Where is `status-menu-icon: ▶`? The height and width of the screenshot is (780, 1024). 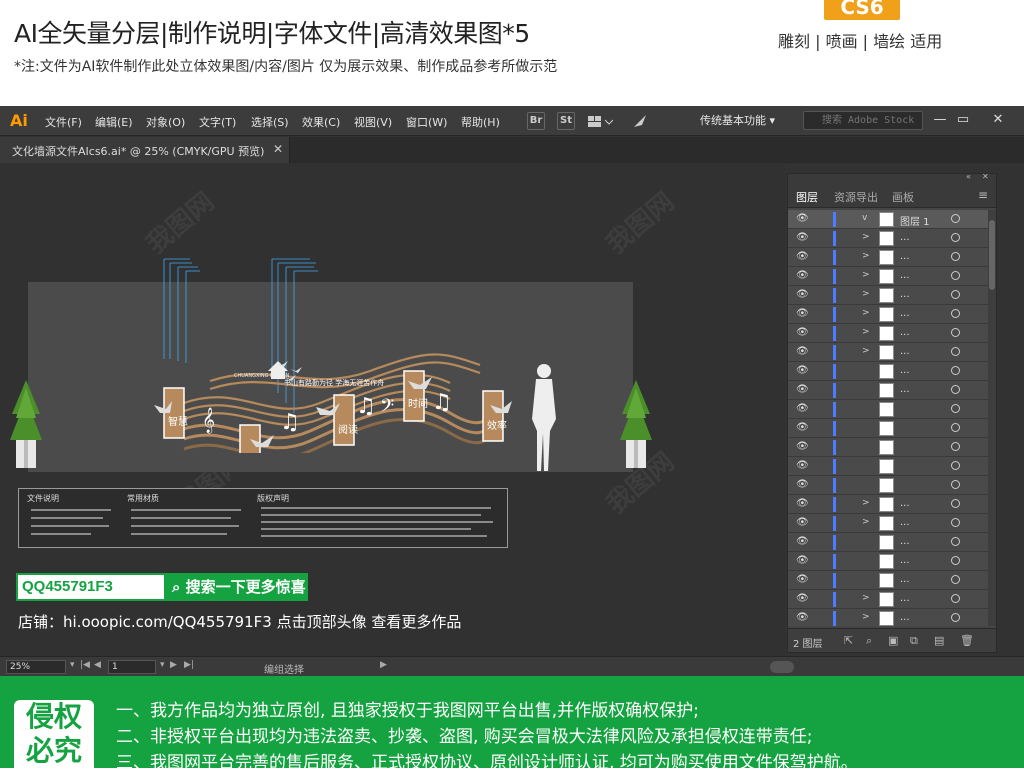
status-menu-icon: ▶ is located at coordinates (383, 665).